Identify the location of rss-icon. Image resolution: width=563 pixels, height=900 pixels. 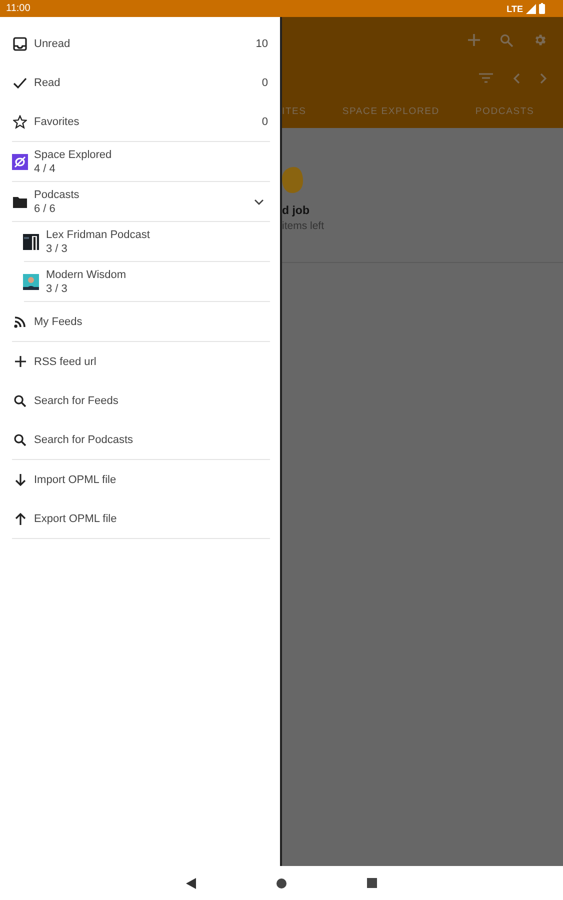
(20, 322).